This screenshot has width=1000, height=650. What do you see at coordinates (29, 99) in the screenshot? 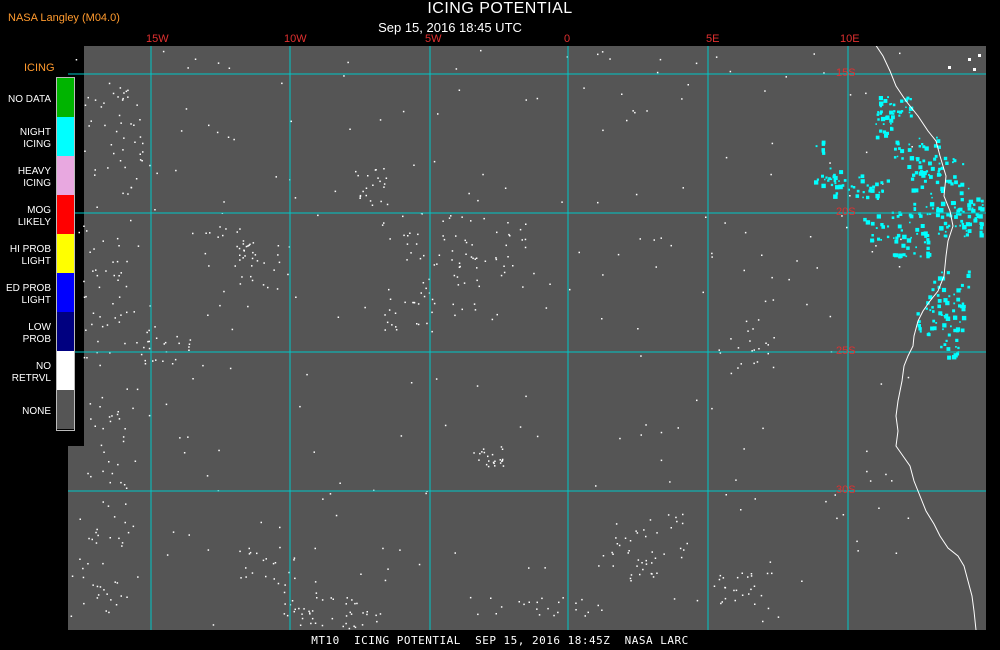
I see `legend-label: NO DATA` at bounding box center [29, 99].